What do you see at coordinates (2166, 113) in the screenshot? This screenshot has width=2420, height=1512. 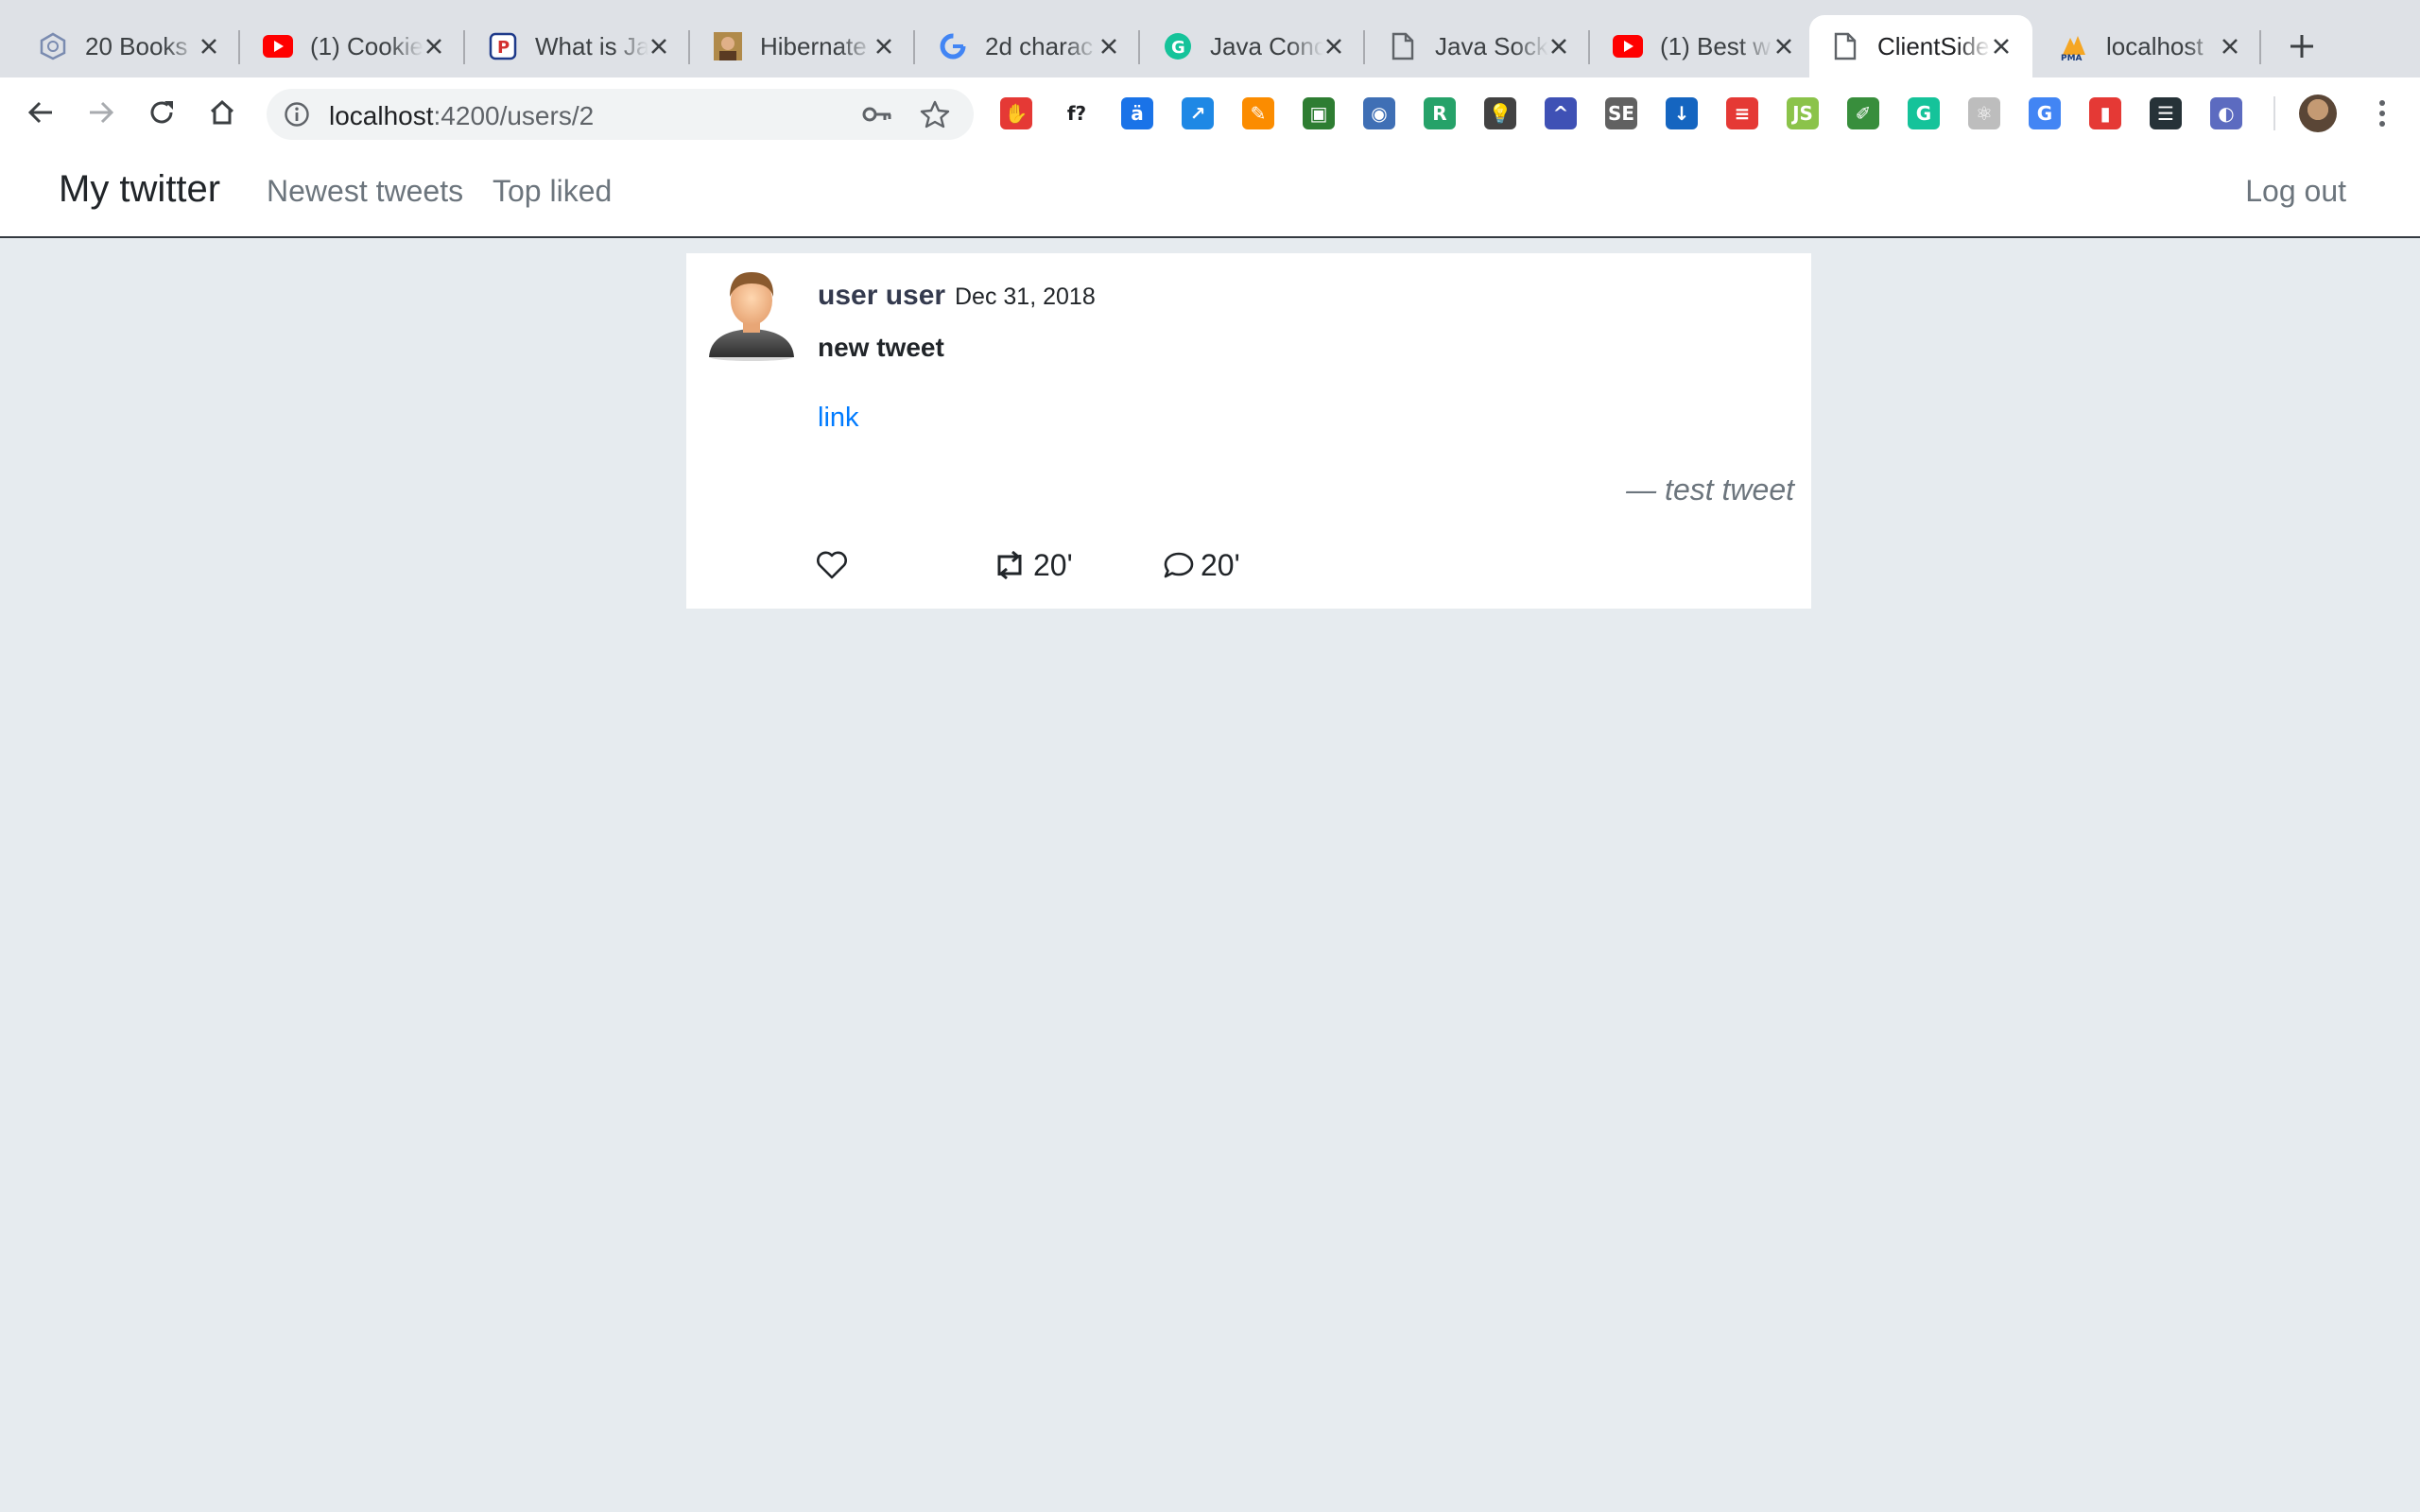 I see `stack-icon: ☰` at bounding box center [2166, 113].